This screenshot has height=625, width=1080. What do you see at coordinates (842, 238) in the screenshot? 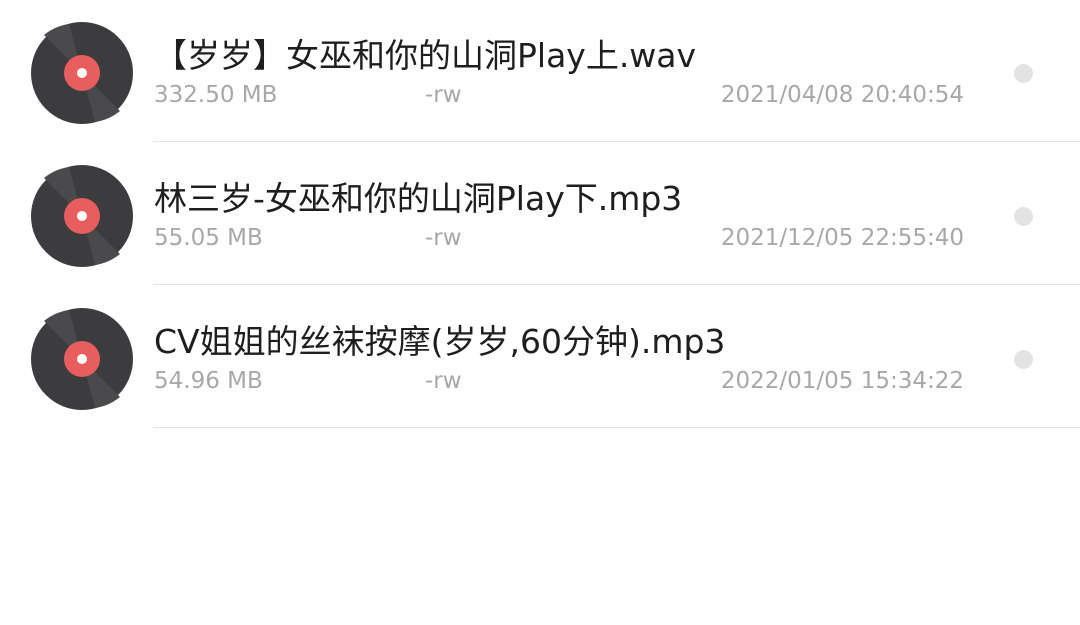
I see `file-modified-date: 2021/12/05 22:55:40` at bounding box center [842, 238].